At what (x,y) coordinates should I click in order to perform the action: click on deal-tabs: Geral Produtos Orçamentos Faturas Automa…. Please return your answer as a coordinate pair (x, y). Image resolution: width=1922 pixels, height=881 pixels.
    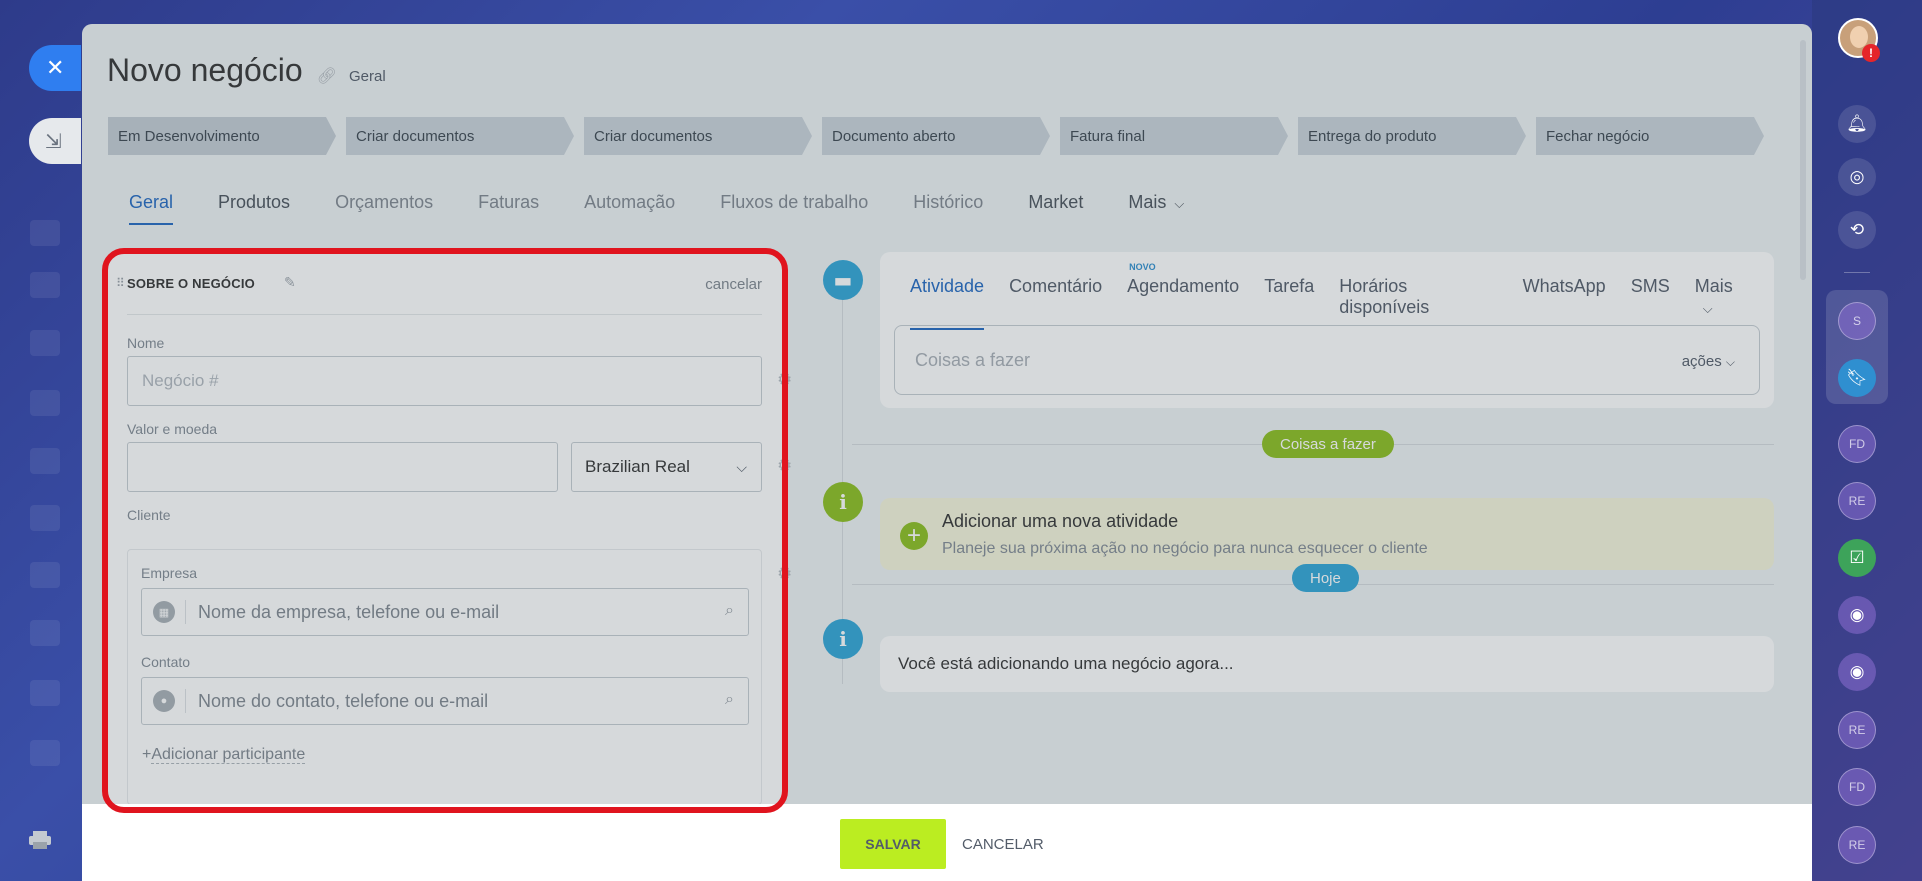
    Looking at the image, I should click on (679, 208).